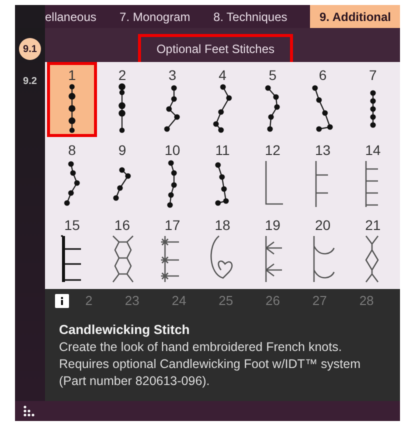 Image resolution: width=404 pixels, height=426 pixels. I want to click on stitch-number: 25, so click(226, 300).